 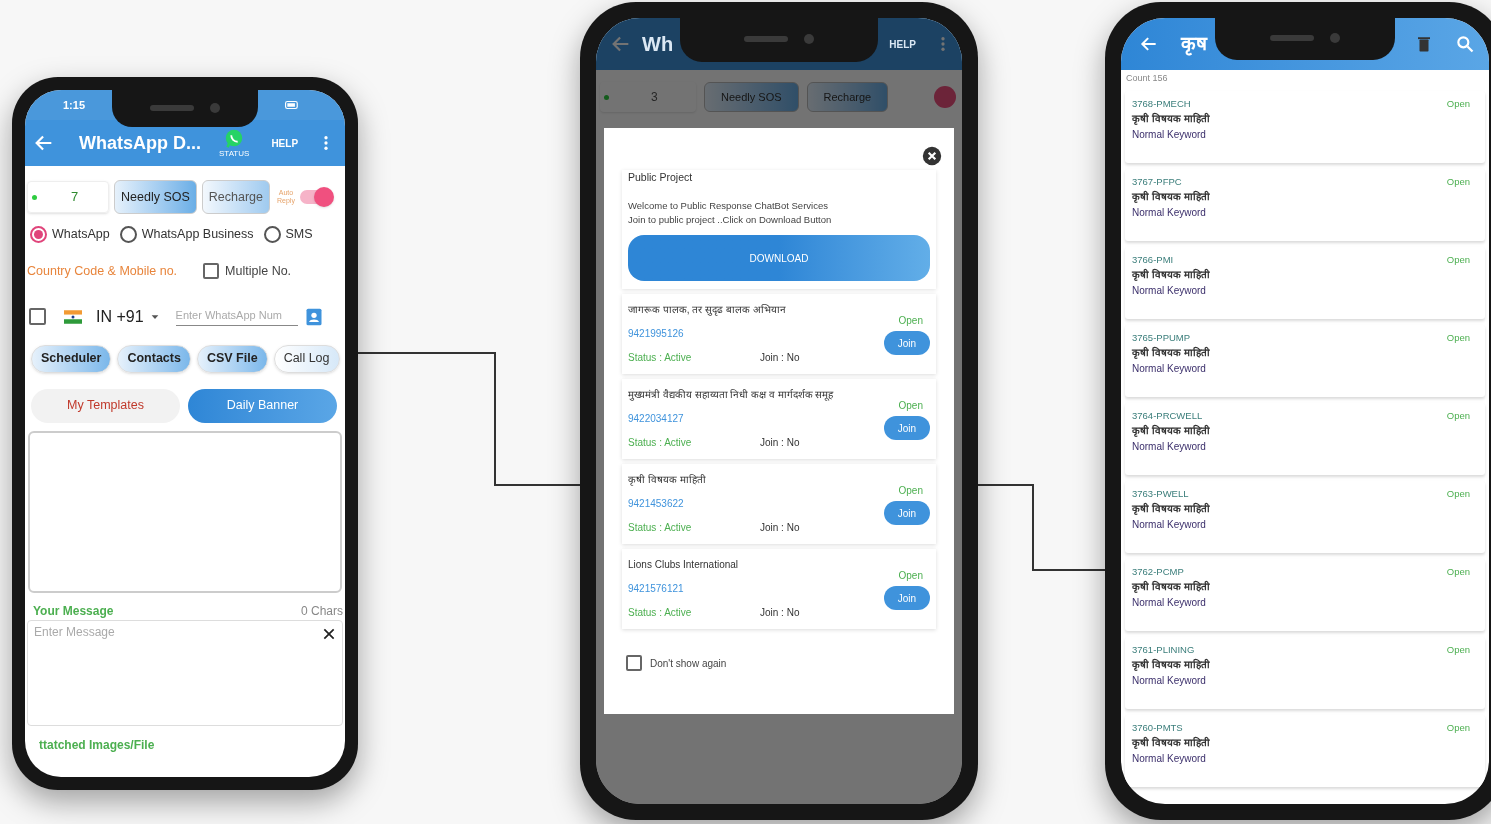 What do you see at coordinates (656, 589) in the screenshot?
I see `project-phone: 9421576121` at bounding box center [656, 589].